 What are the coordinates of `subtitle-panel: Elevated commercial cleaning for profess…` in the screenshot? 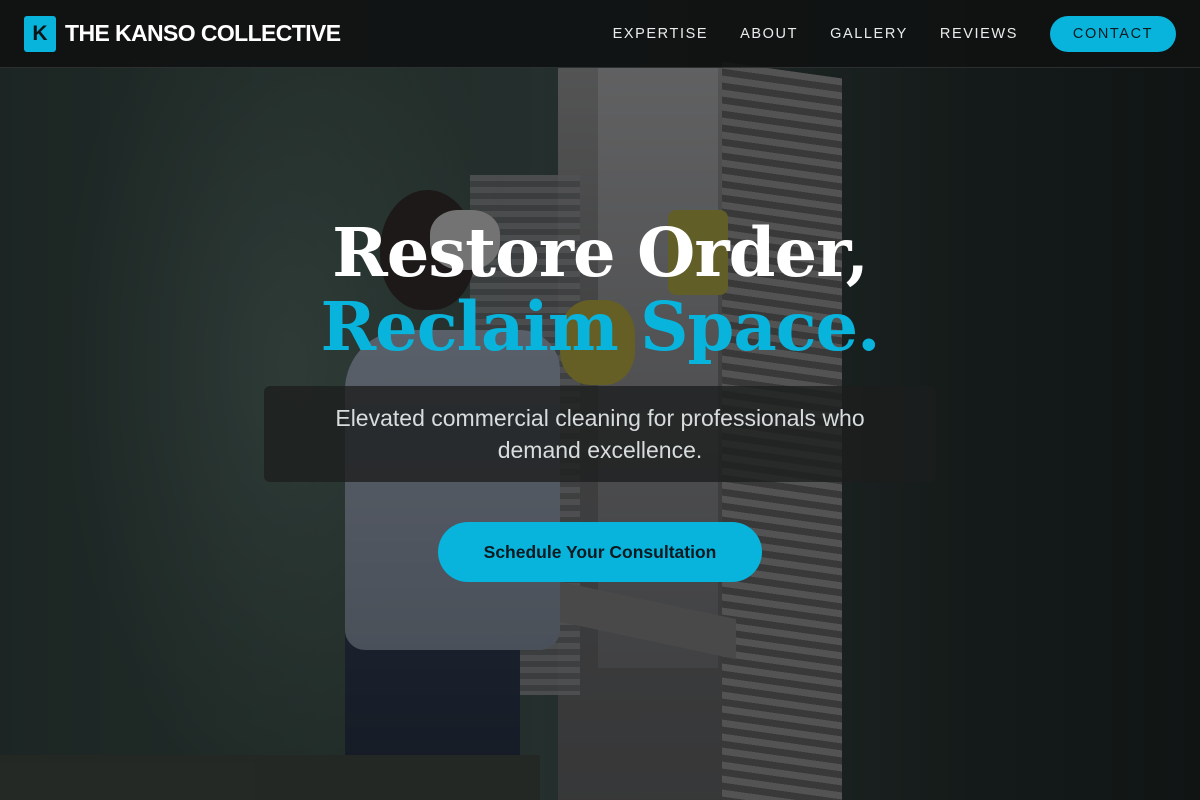 It's located at (600, 434).